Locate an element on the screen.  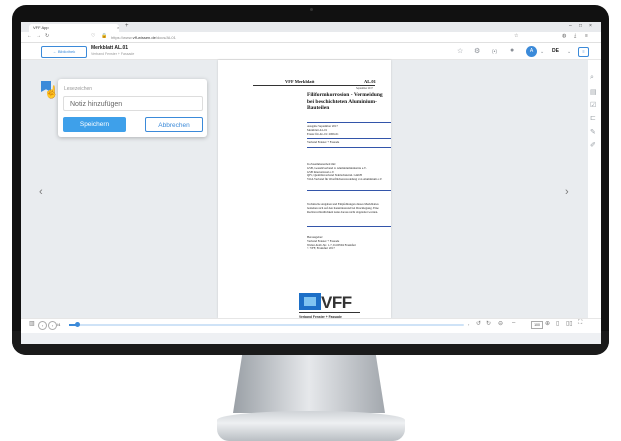
hand-cursor-icon: ☝ is located at coordinates (51, 92).